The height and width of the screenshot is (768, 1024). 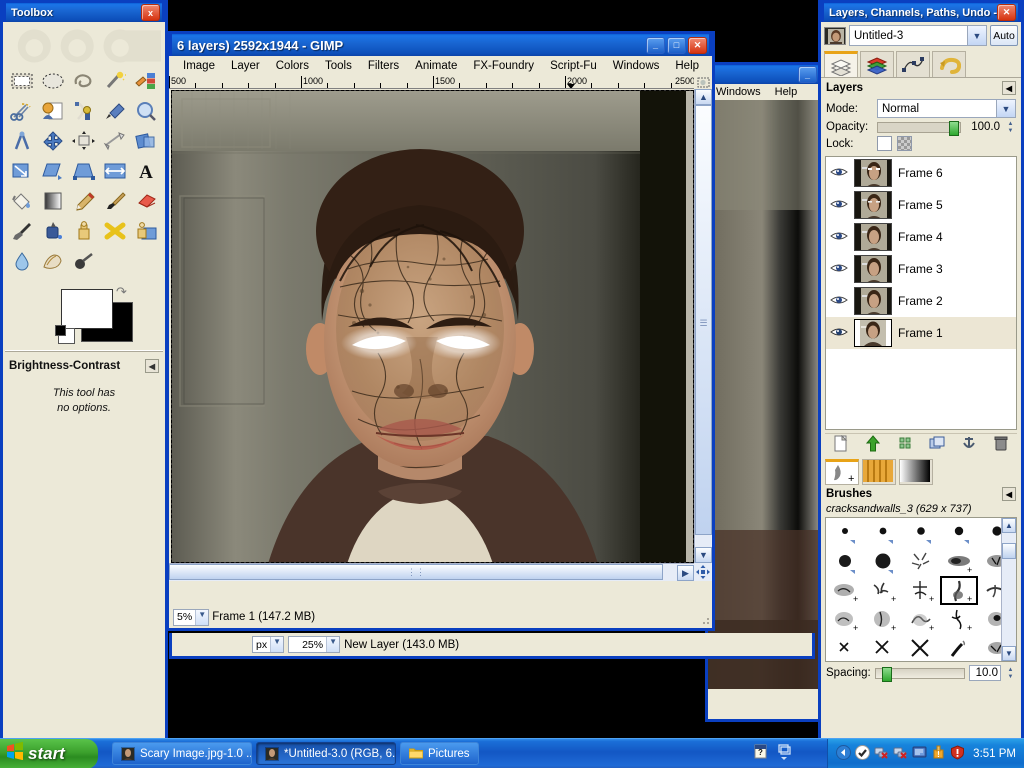 I want to click on background-window-titlebar: _, so click(x=765, y=73).